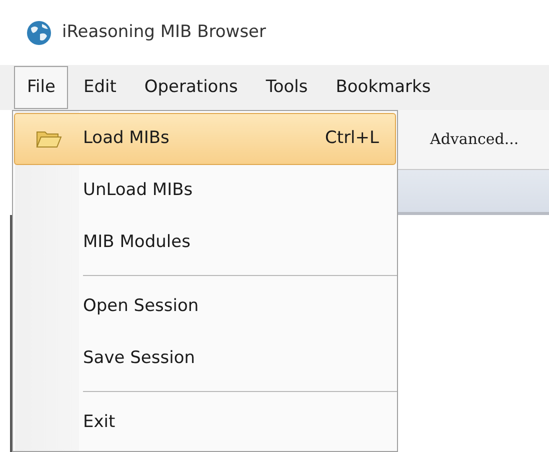 The height and width of the screenshot is (452, 549). What do you see at coordinates (164, 32) in the screenshot?
I see `window-title: iReasoning MIB Browser` at bounding box center [164, 32].